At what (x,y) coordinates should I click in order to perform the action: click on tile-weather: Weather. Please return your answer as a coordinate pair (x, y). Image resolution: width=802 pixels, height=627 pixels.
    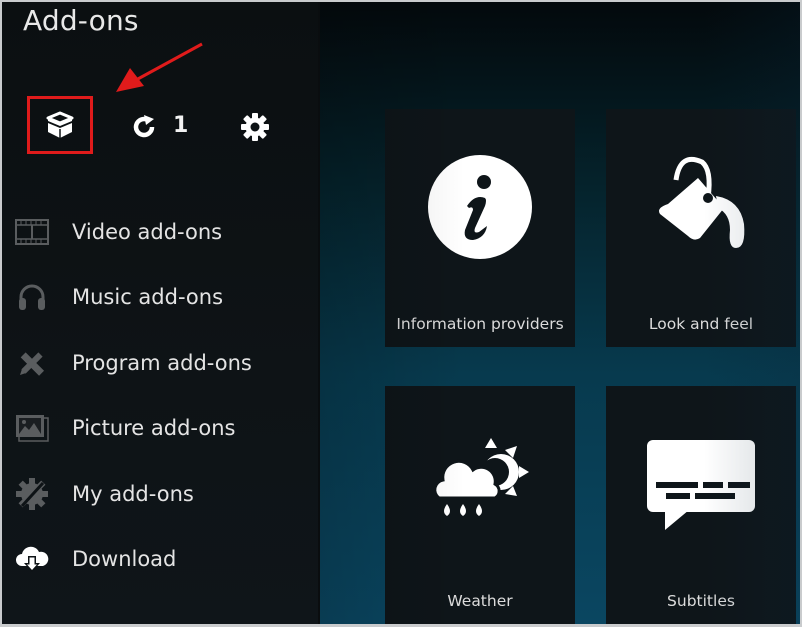
    Looking at the image, I should click on (480, 505).